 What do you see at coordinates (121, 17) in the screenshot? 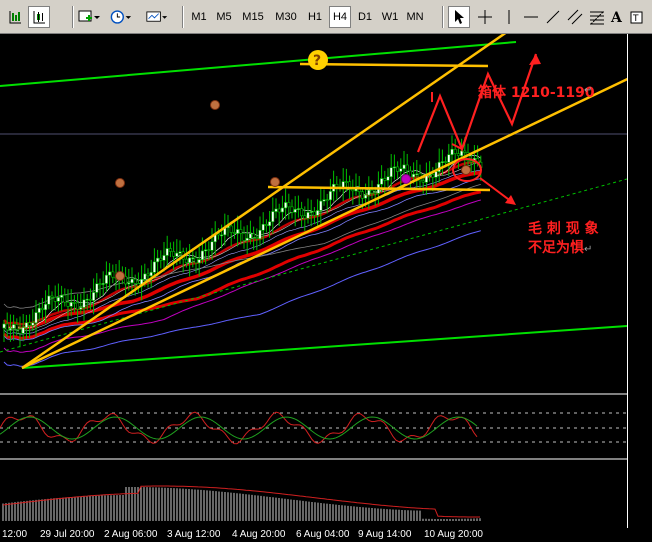
I see `clock-icon` at bounding box center [121, 17].